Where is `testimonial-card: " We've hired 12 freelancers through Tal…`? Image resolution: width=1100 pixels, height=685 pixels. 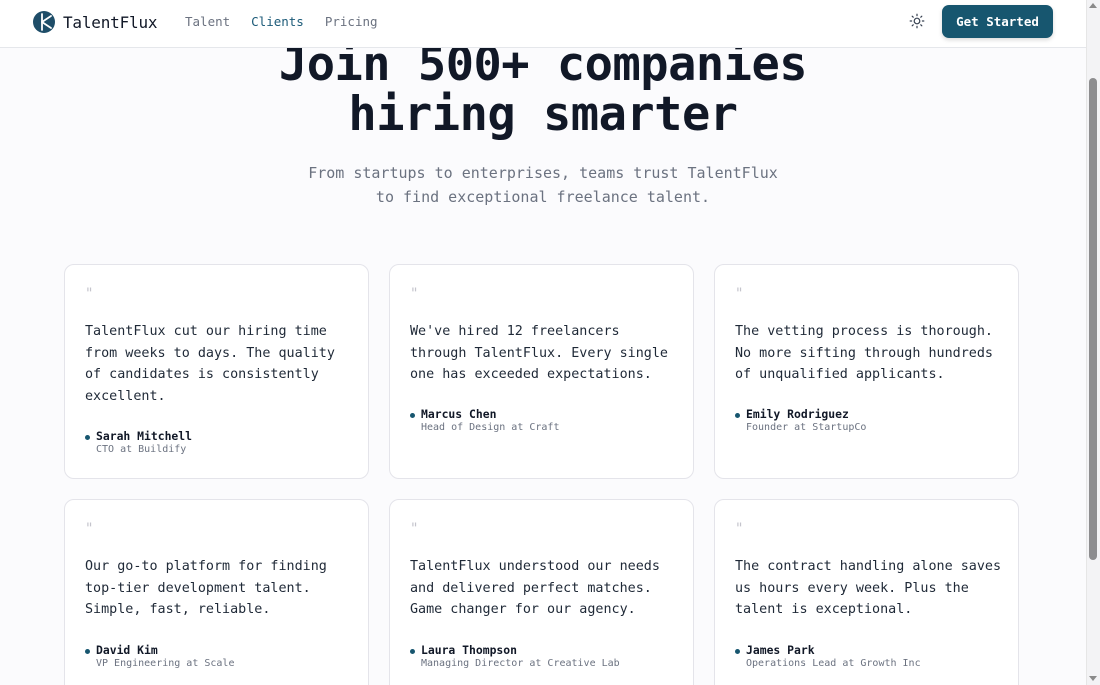 testimonial-card: " We've hired 12 freelancers through Tal… is located at coordinates (541, 371).